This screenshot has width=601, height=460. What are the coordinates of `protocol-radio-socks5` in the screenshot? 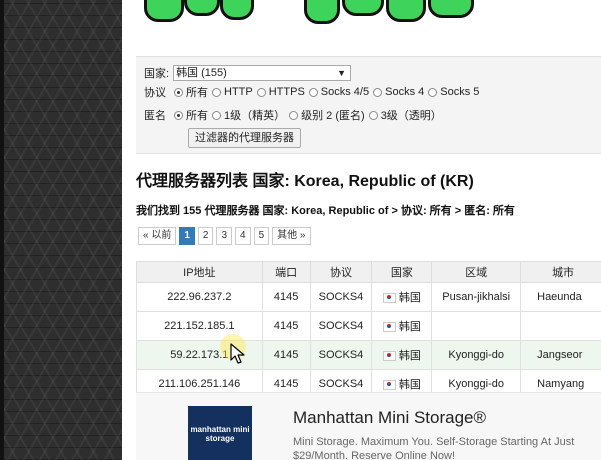 It's located at (433, 92).